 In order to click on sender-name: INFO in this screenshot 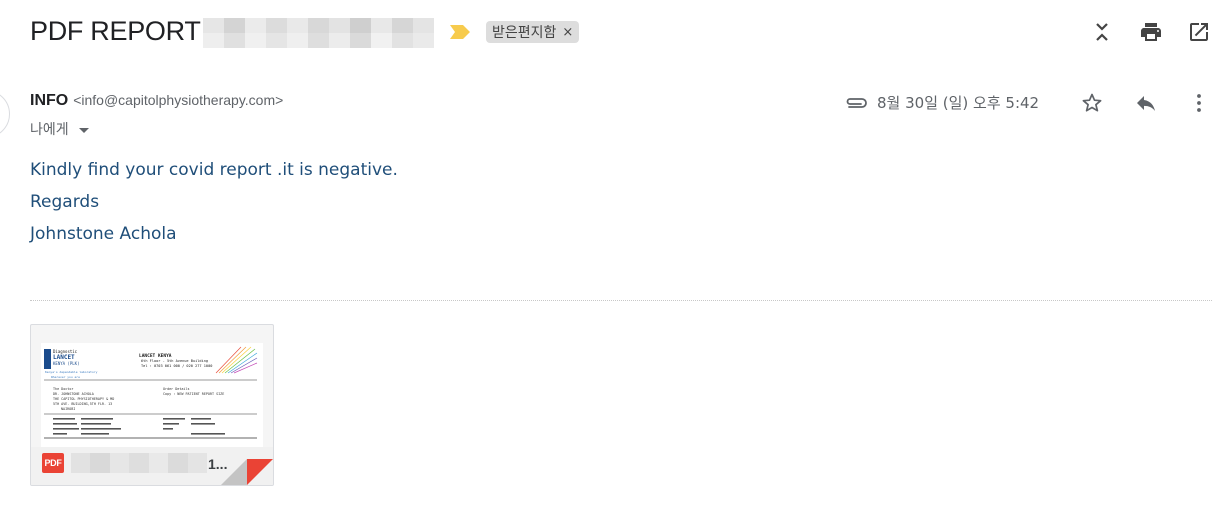, I will do `click(49, 101)`.